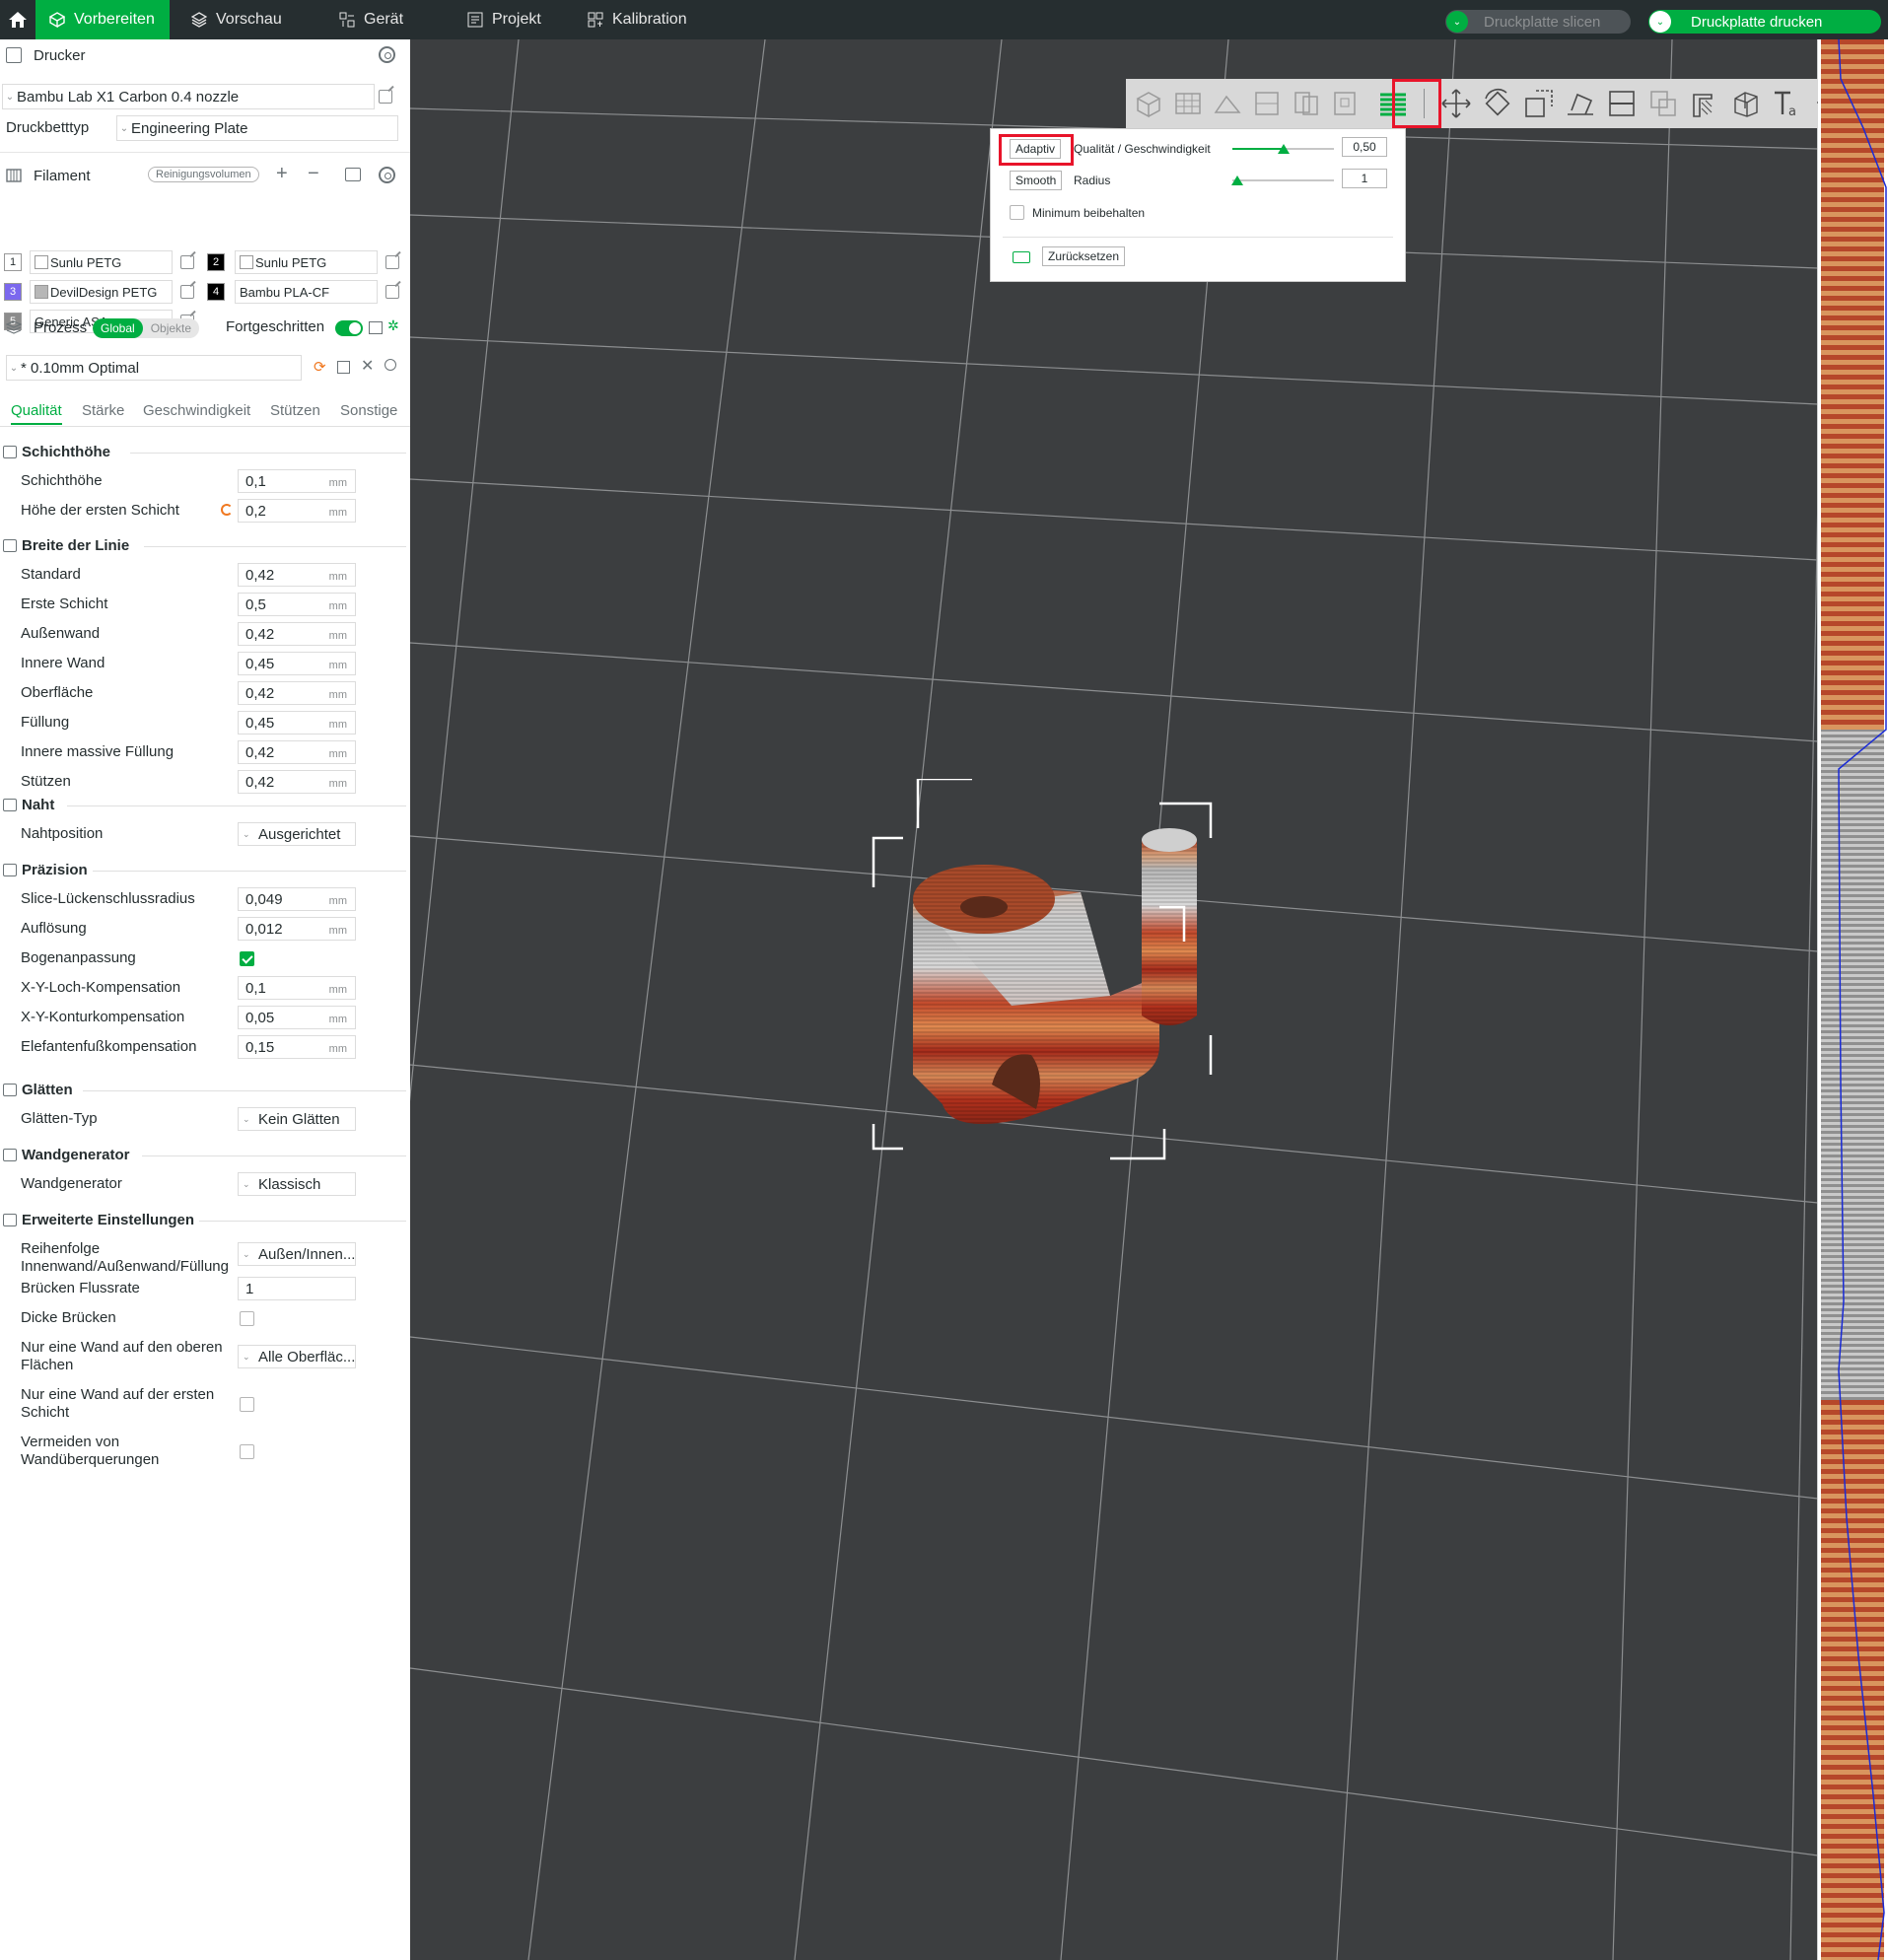 The height and width of the screenshot is (1960, 1888). Describe the element at coordinates (154, 368) in the screenshot. I see `process-profile-select: ⌄ * 0.10mm Optimal` at that location.